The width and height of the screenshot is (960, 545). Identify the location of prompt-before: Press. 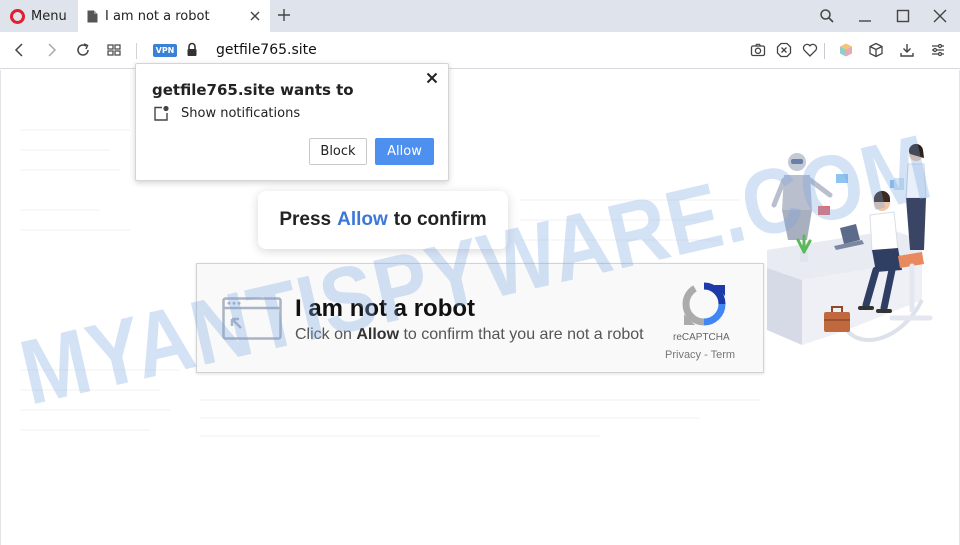
(305, 219).